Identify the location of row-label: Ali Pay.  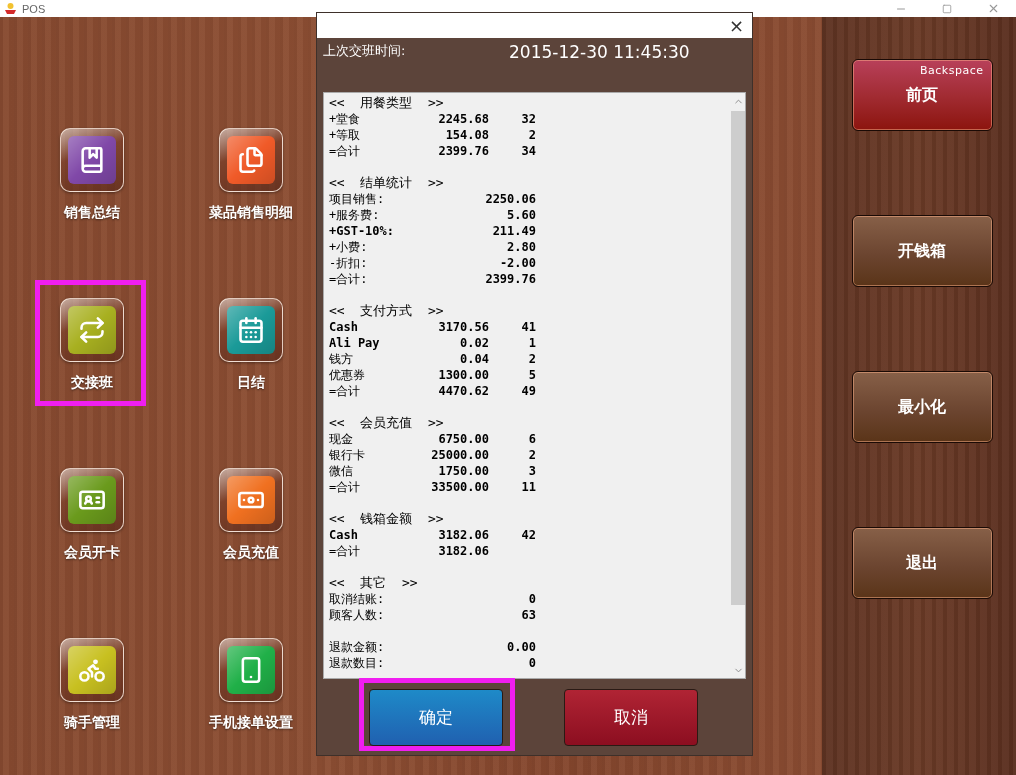
(355, 343).